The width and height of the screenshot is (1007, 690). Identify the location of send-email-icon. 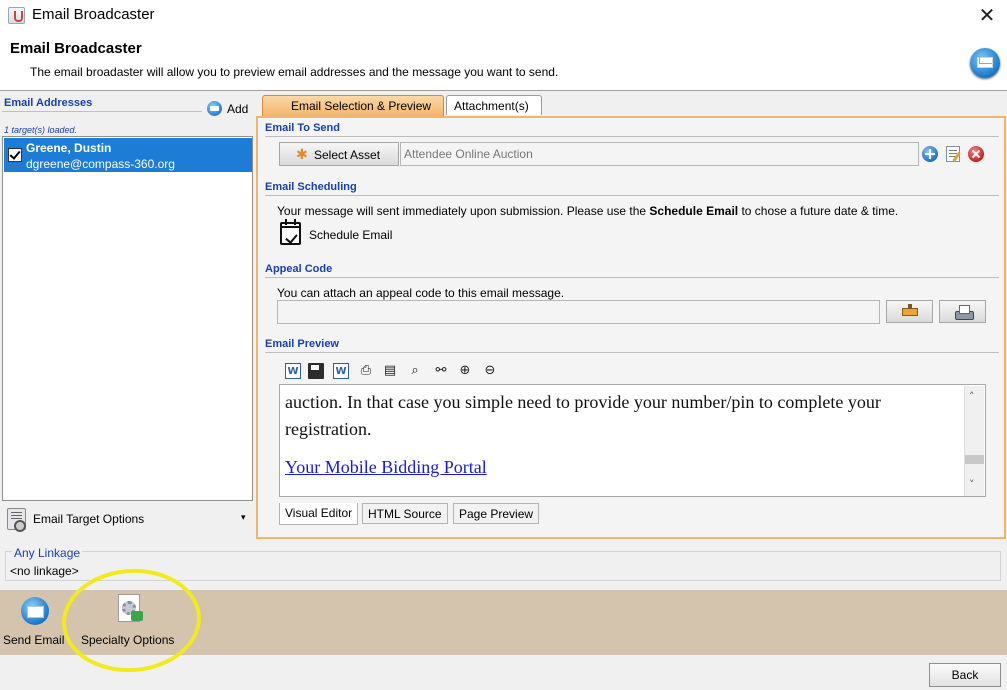
(35, 611).